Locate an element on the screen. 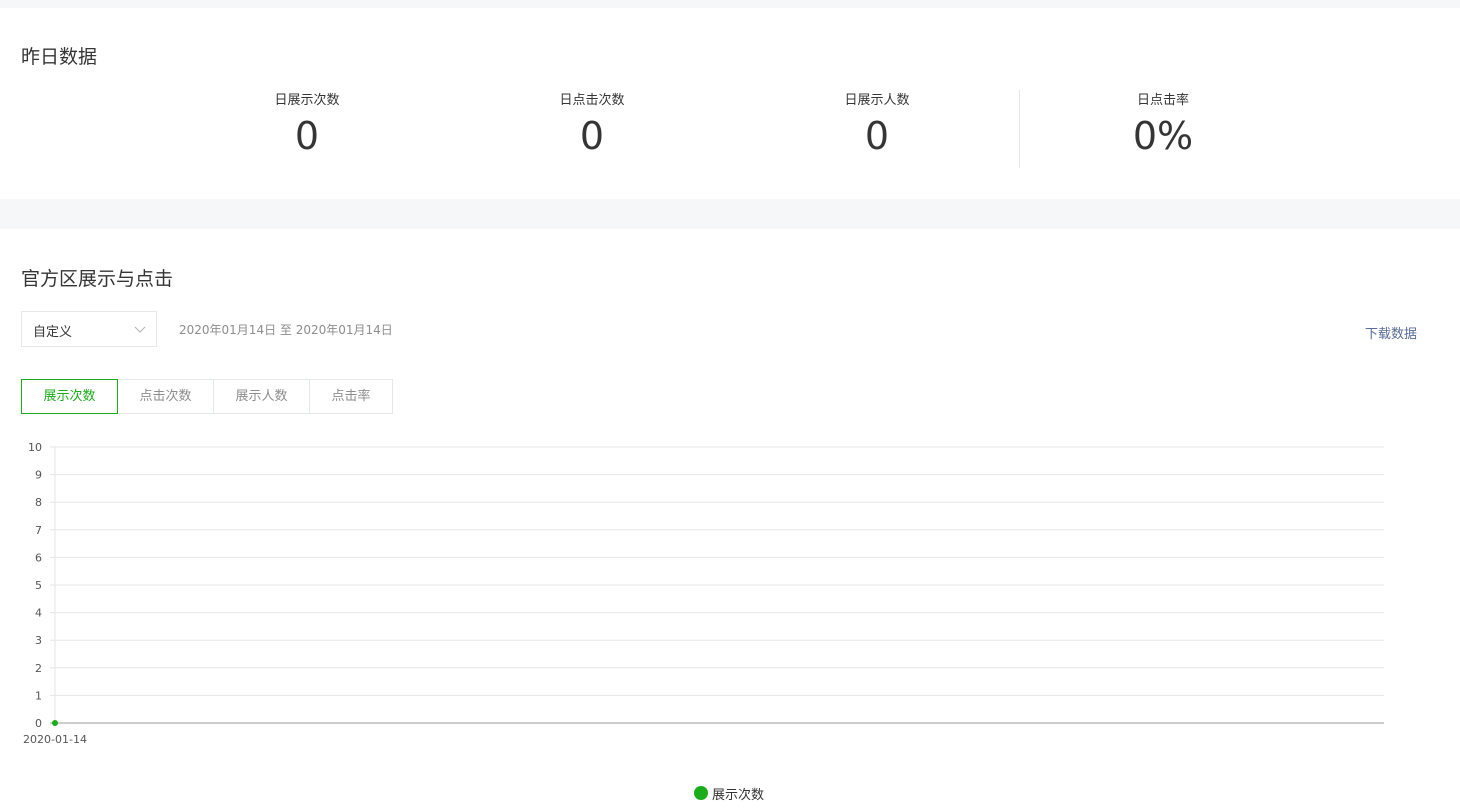 The image size is (1460, 811). yesterday-title: 昨日数据 is located at coordinates (59, 57).